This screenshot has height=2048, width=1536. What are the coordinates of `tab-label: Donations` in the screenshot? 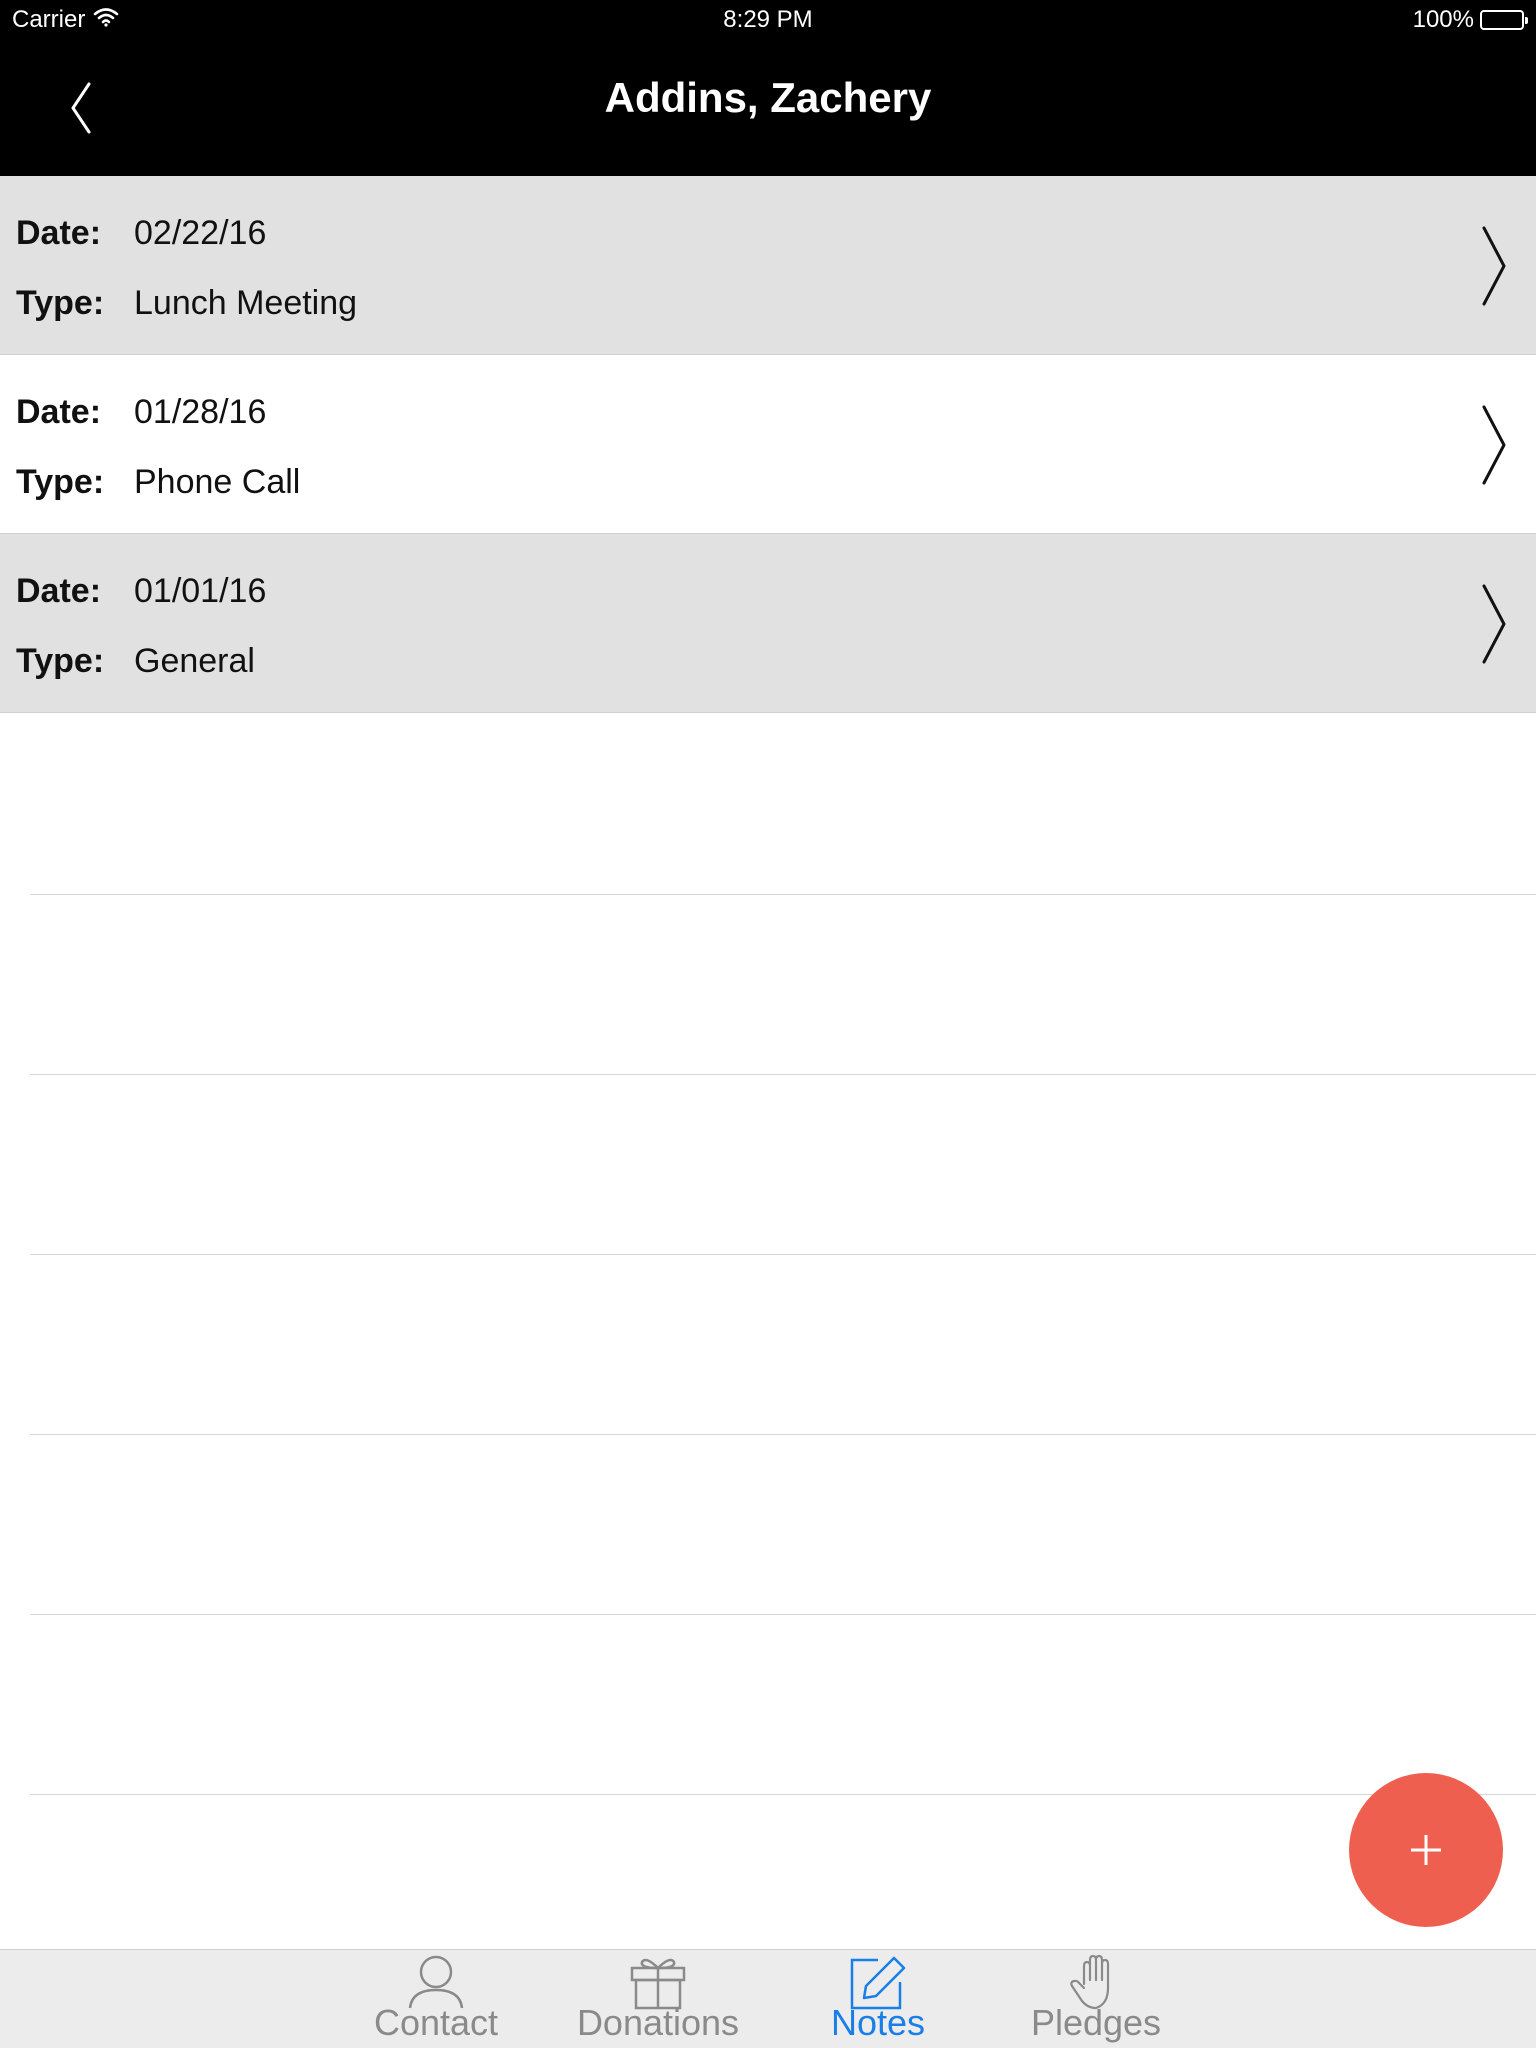 It's located at (658, 2022).